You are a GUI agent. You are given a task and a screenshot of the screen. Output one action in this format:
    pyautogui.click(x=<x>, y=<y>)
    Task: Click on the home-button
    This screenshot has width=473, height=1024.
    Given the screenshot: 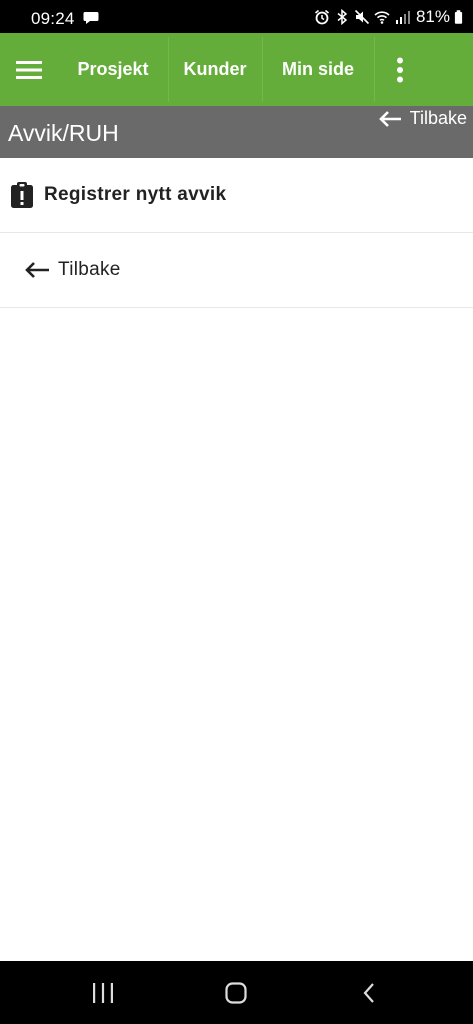 What is the action you would take?
    pyautogui.click(x=236, y=993)
    